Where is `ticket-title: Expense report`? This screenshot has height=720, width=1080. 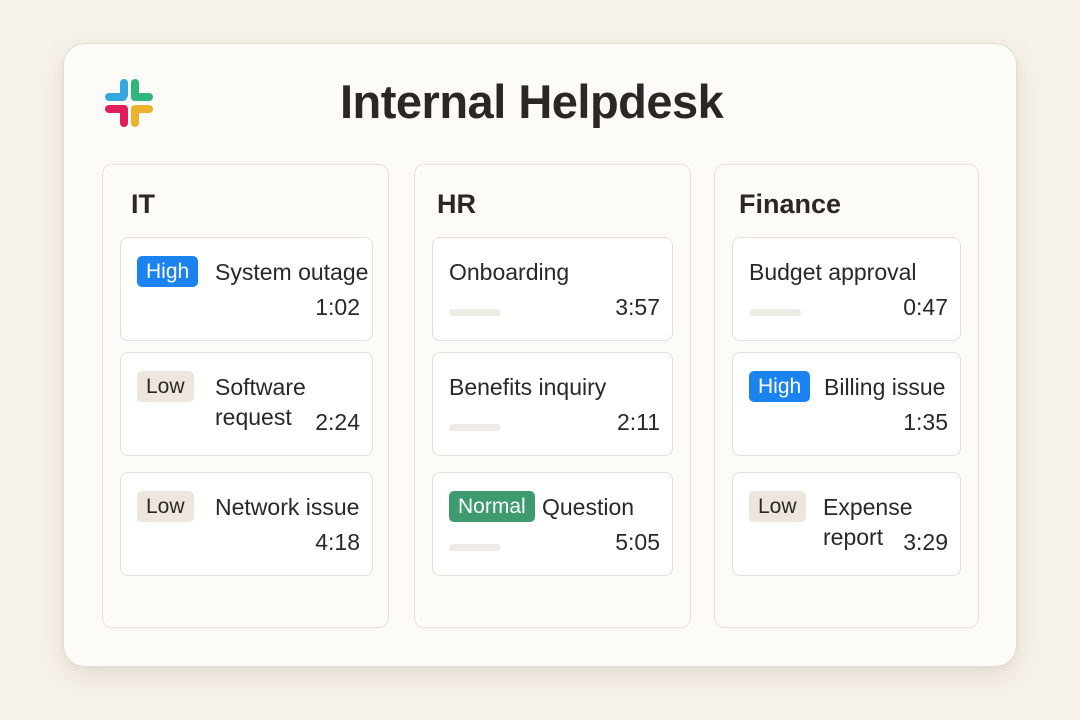 ticket-title: Expense report is located at coordinates (868, 522).